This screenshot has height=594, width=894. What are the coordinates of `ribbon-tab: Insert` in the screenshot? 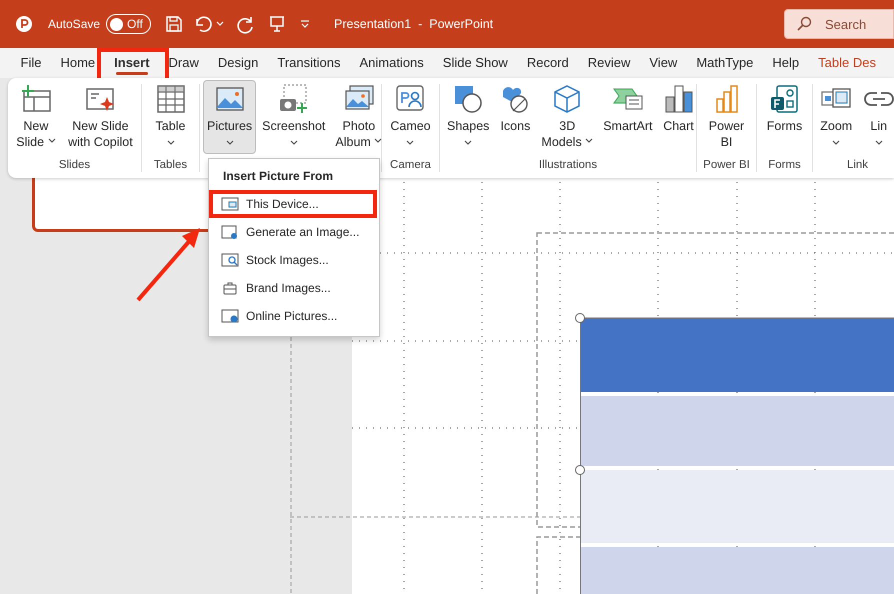 It's located at (132, 63).